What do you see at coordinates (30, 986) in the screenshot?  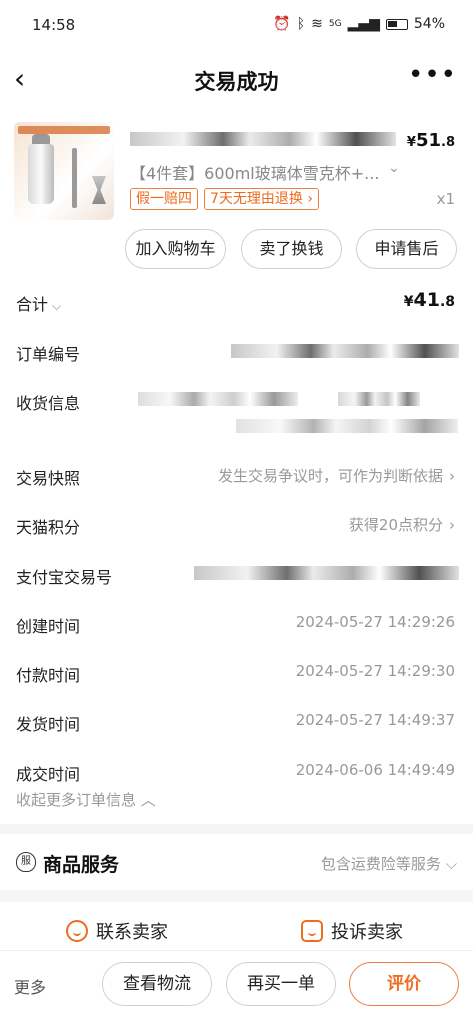 I see `more-actions-button: 更多` at bounding box center [30, 986].